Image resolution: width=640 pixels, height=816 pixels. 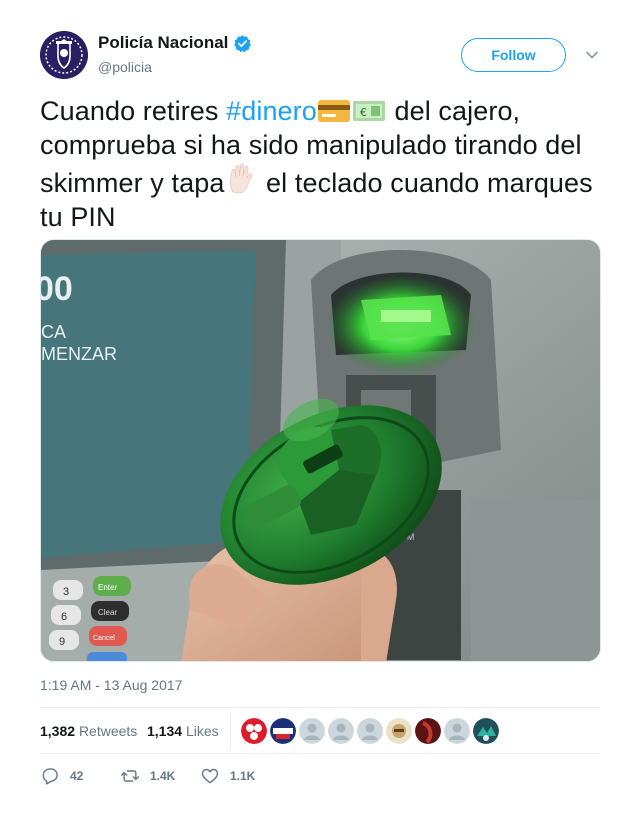 I want to click on key-9: 9, so click(x=62, y=642).